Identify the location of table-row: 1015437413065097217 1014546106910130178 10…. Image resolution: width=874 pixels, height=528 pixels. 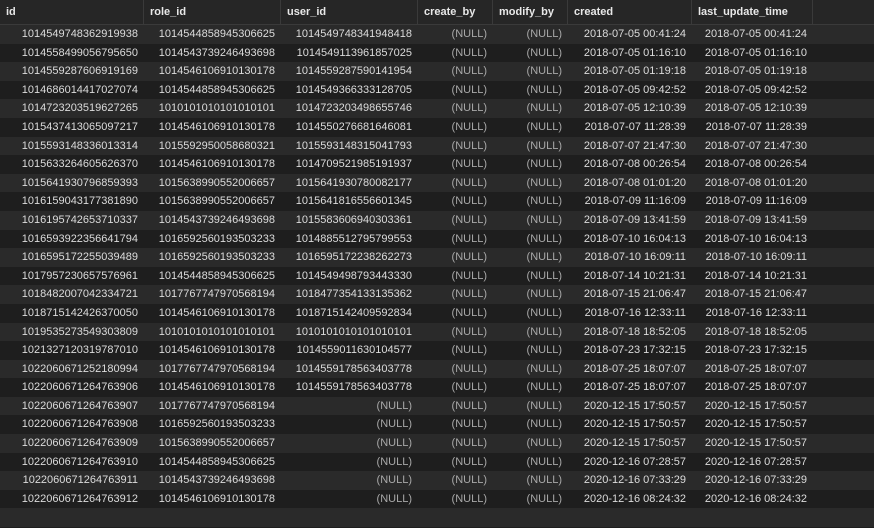
(437, 127).